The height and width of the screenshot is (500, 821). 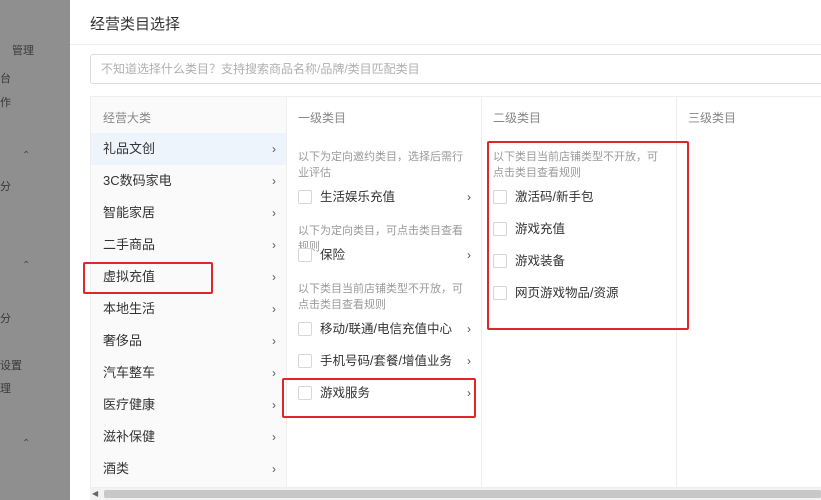 I want to click on list-item: 奢侈品 ›, so click(x=188, y=341).